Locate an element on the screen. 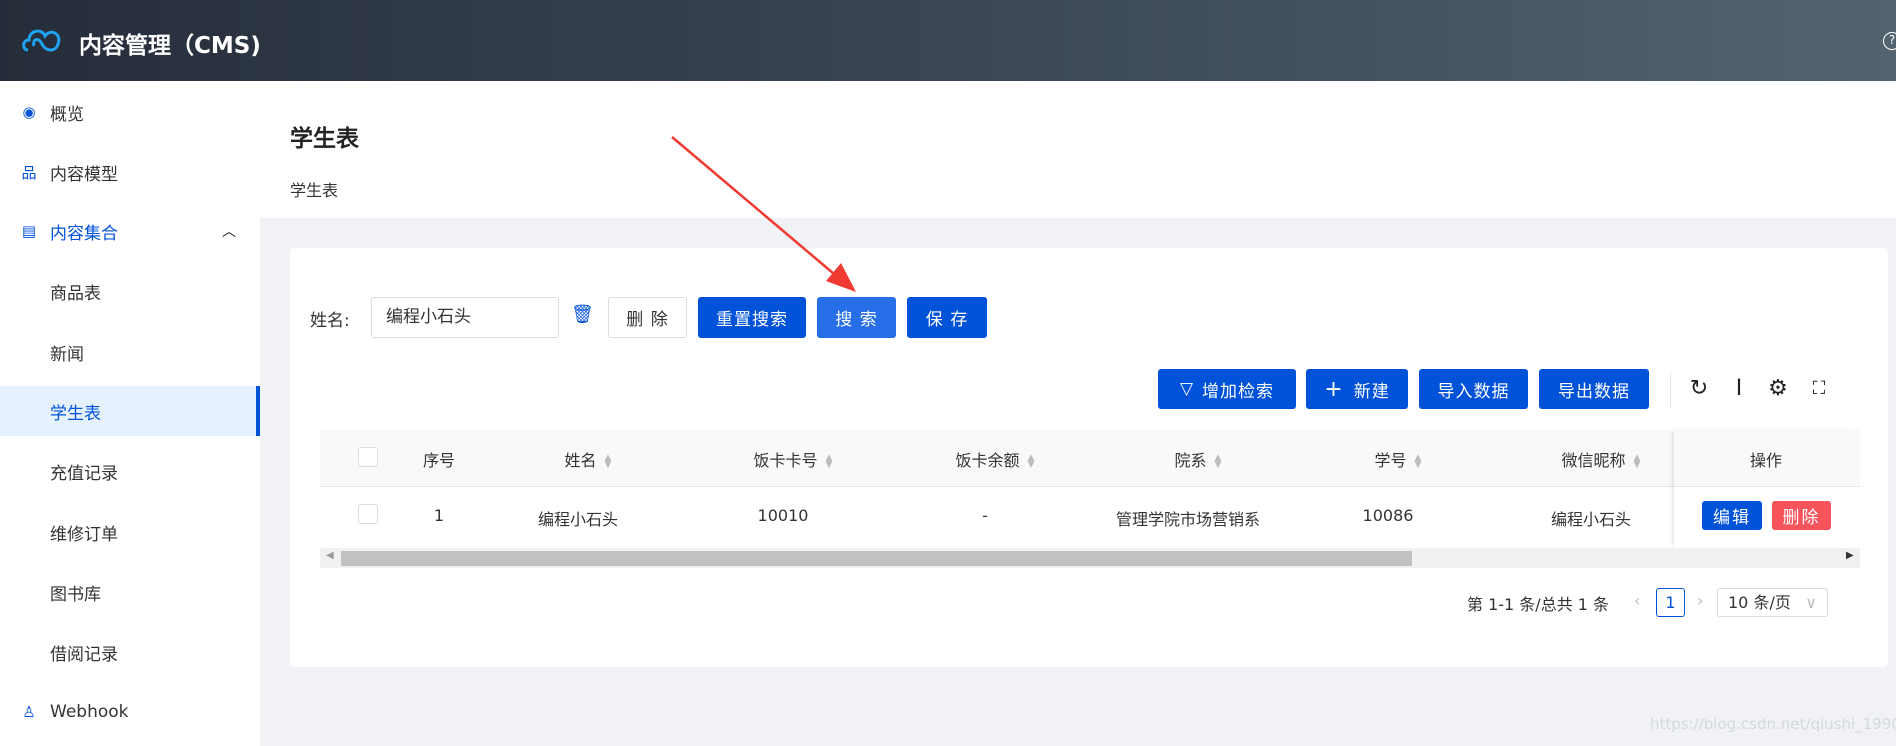 This screenshot has width=1896, height=746. annotation-arrow is located at coordinates (763, 214).